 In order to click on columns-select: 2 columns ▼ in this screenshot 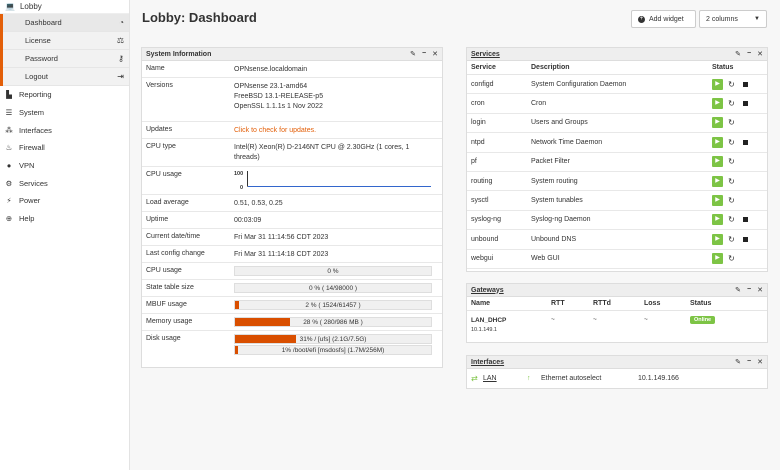, I will do `click(733, 19)`.